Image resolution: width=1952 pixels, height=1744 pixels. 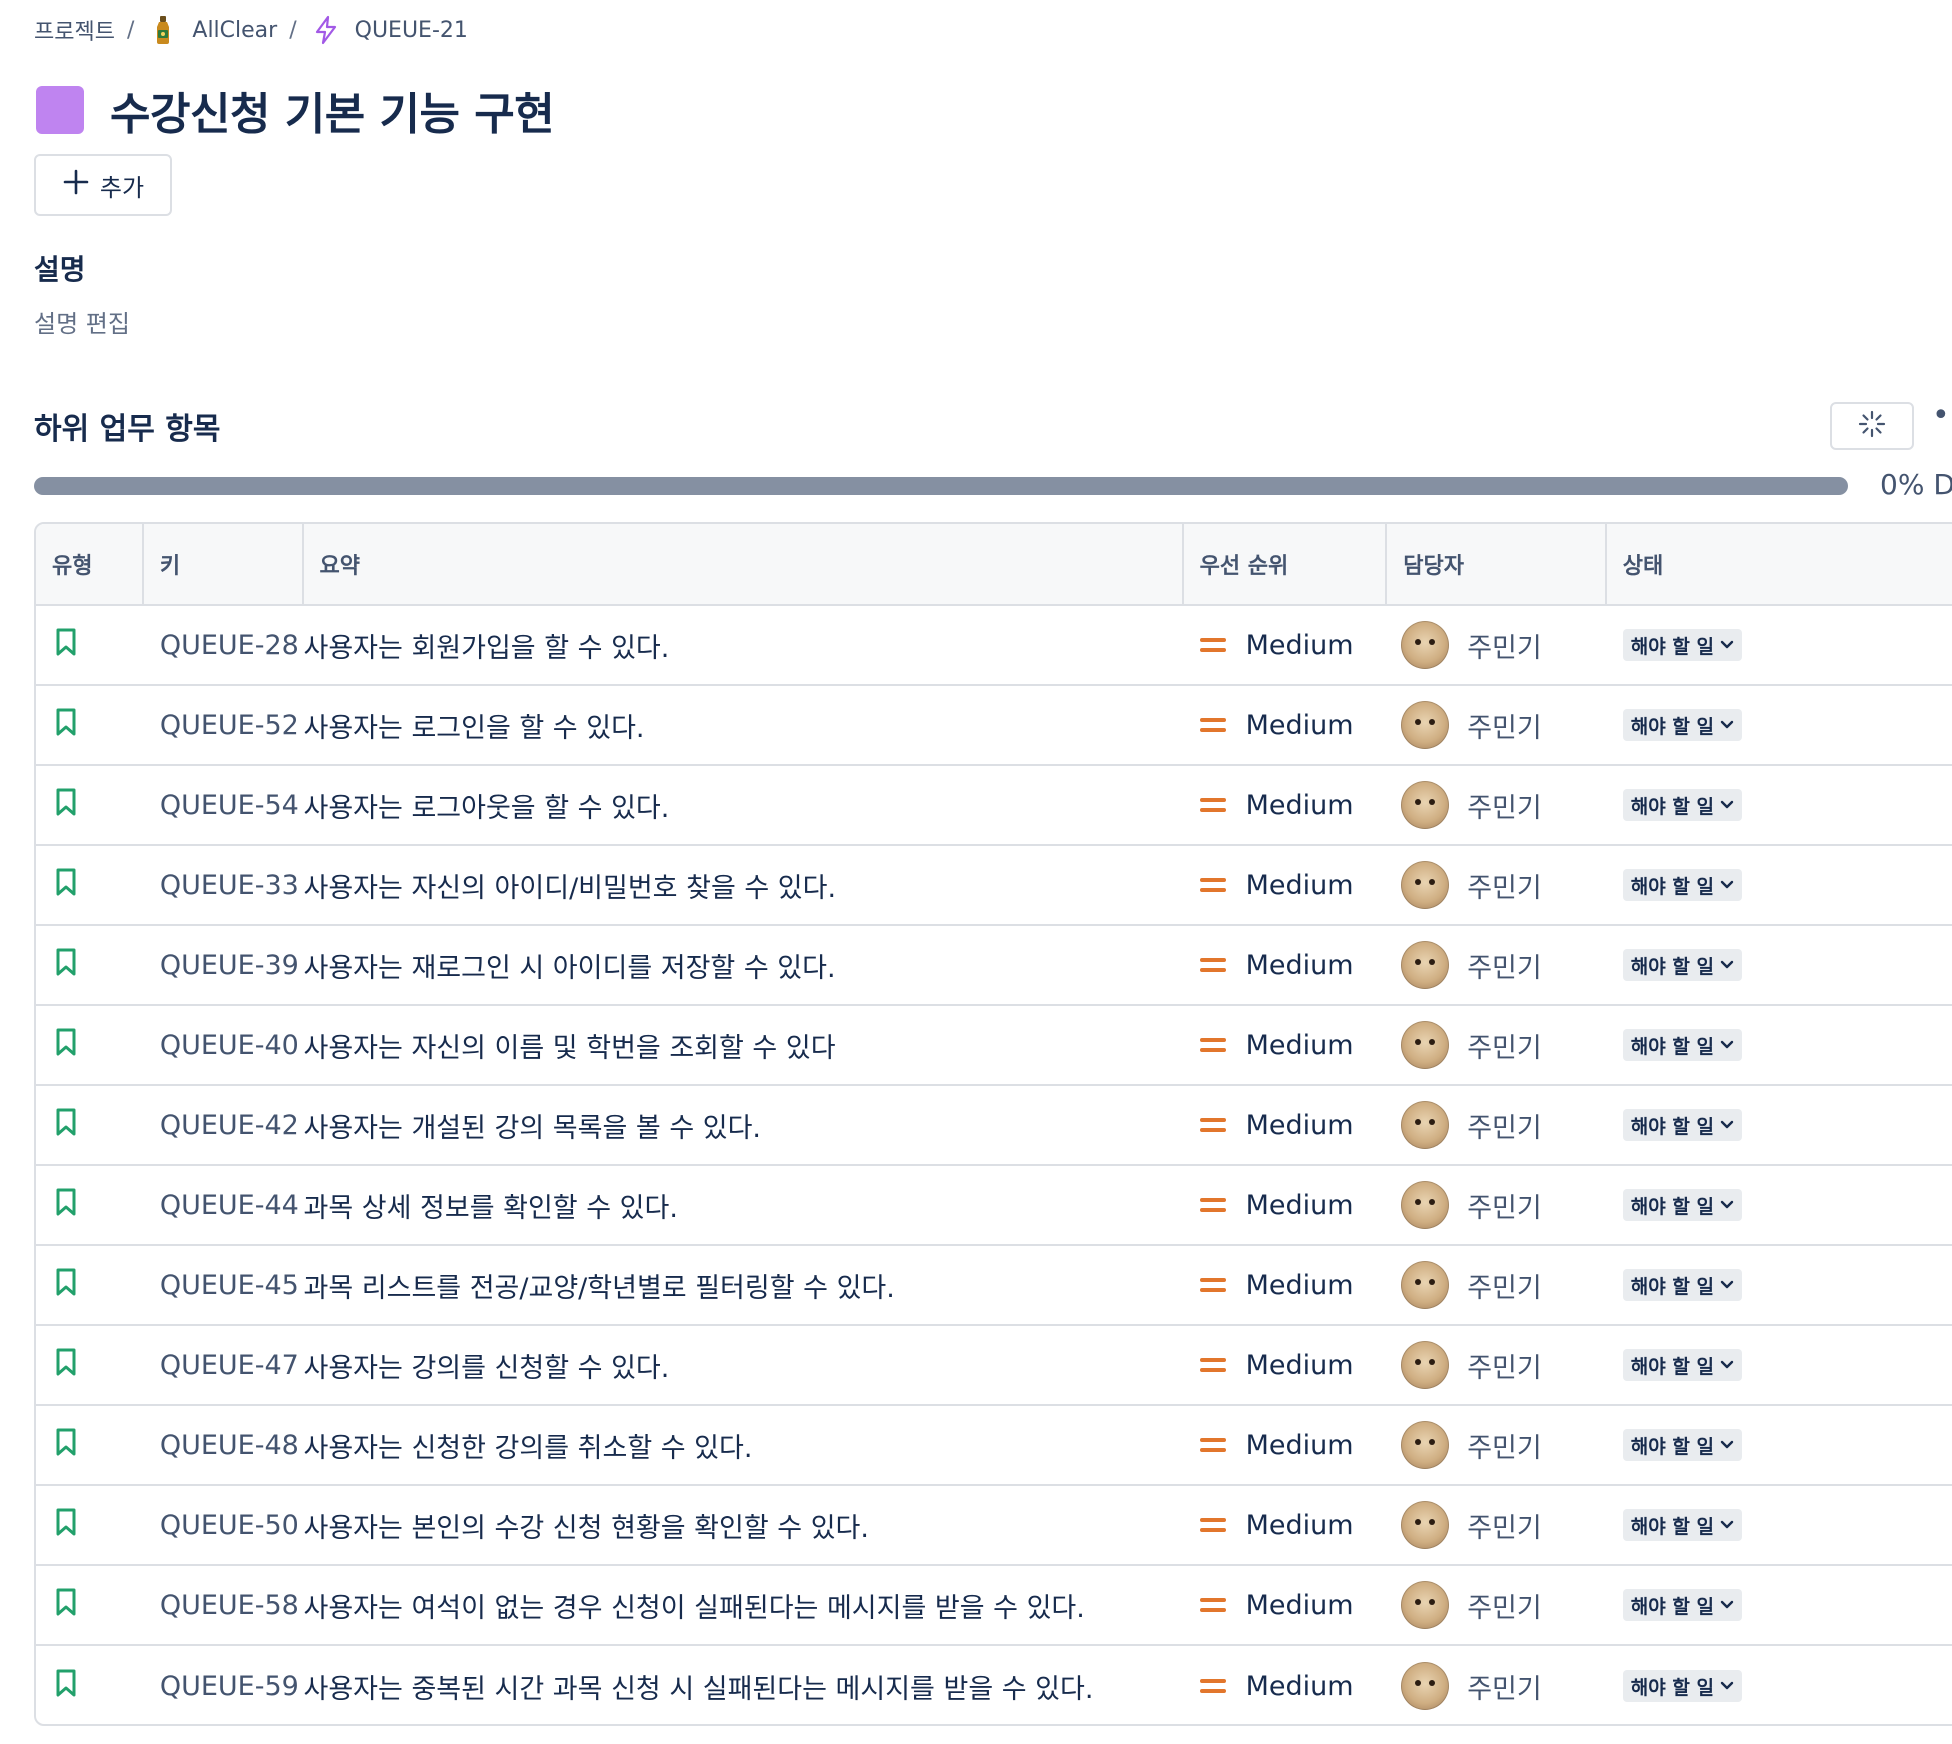 What do you see at coordinates (74, 30) in the screenshot?
I see `breadcrumb-projects: 프로젝트` at bounding box center [74, 30].